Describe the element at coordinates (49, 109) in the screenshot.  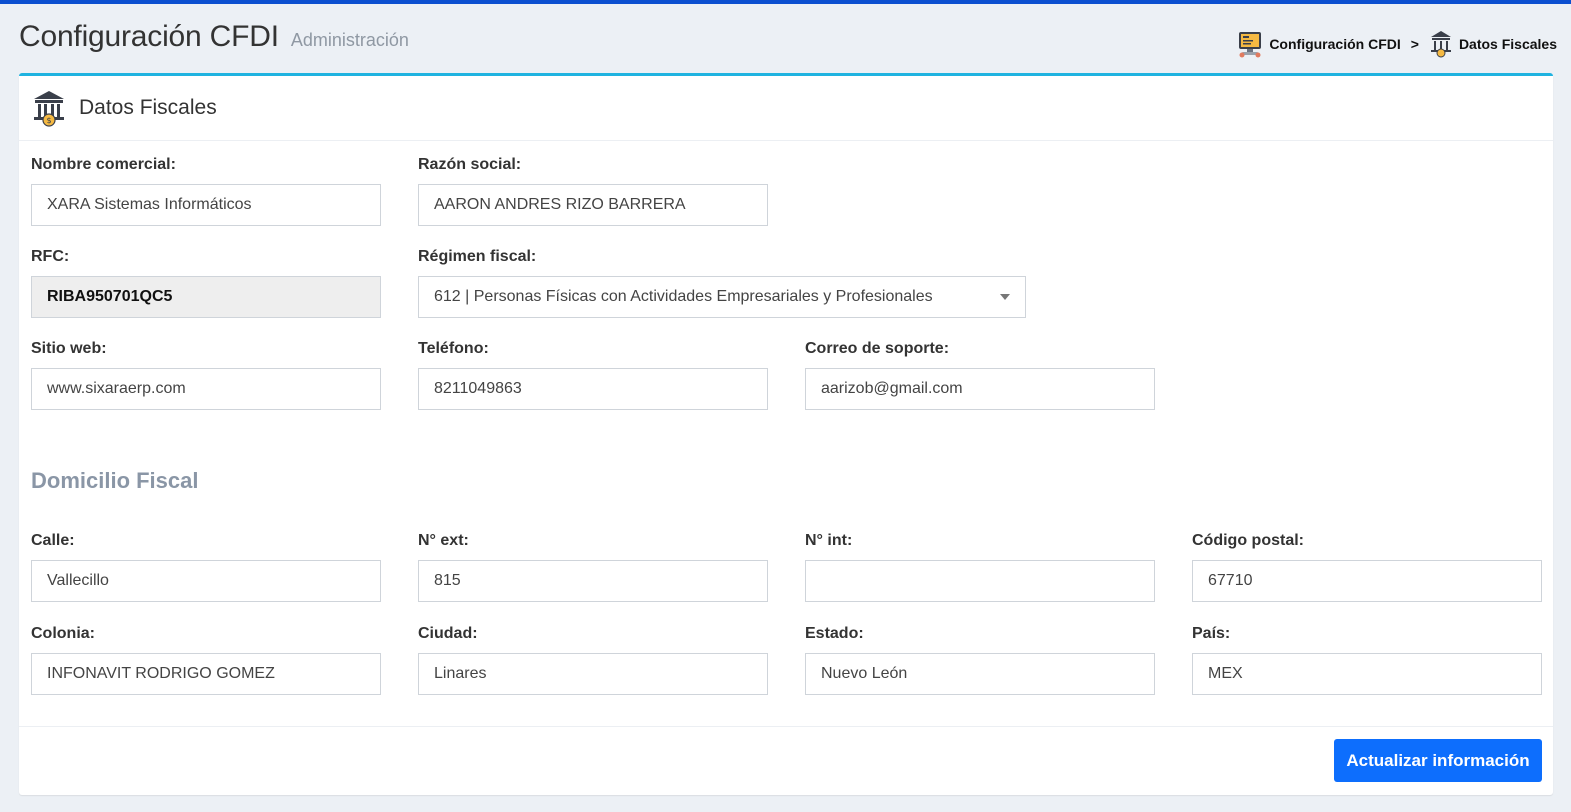
I see `bank-icon: $` at that location.